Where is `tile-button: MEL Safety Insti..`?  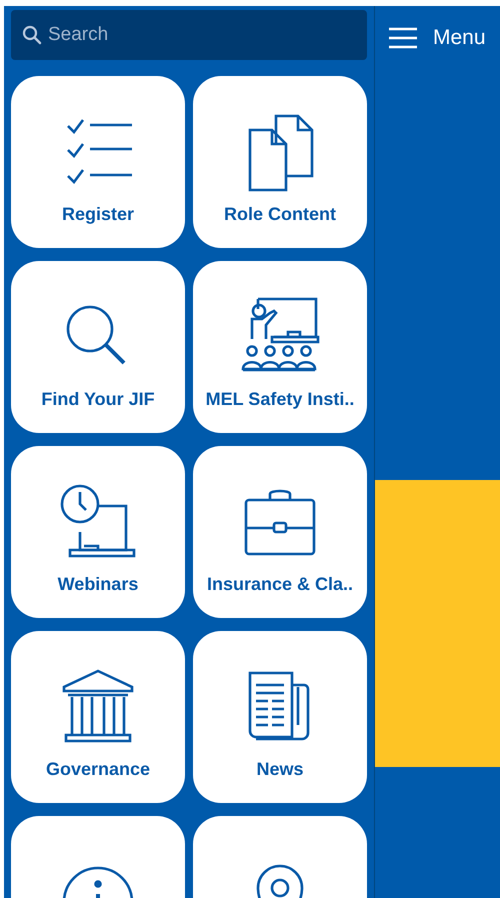
tile-button: MEL Safety Insti.. is located at coordinates (280, 347).